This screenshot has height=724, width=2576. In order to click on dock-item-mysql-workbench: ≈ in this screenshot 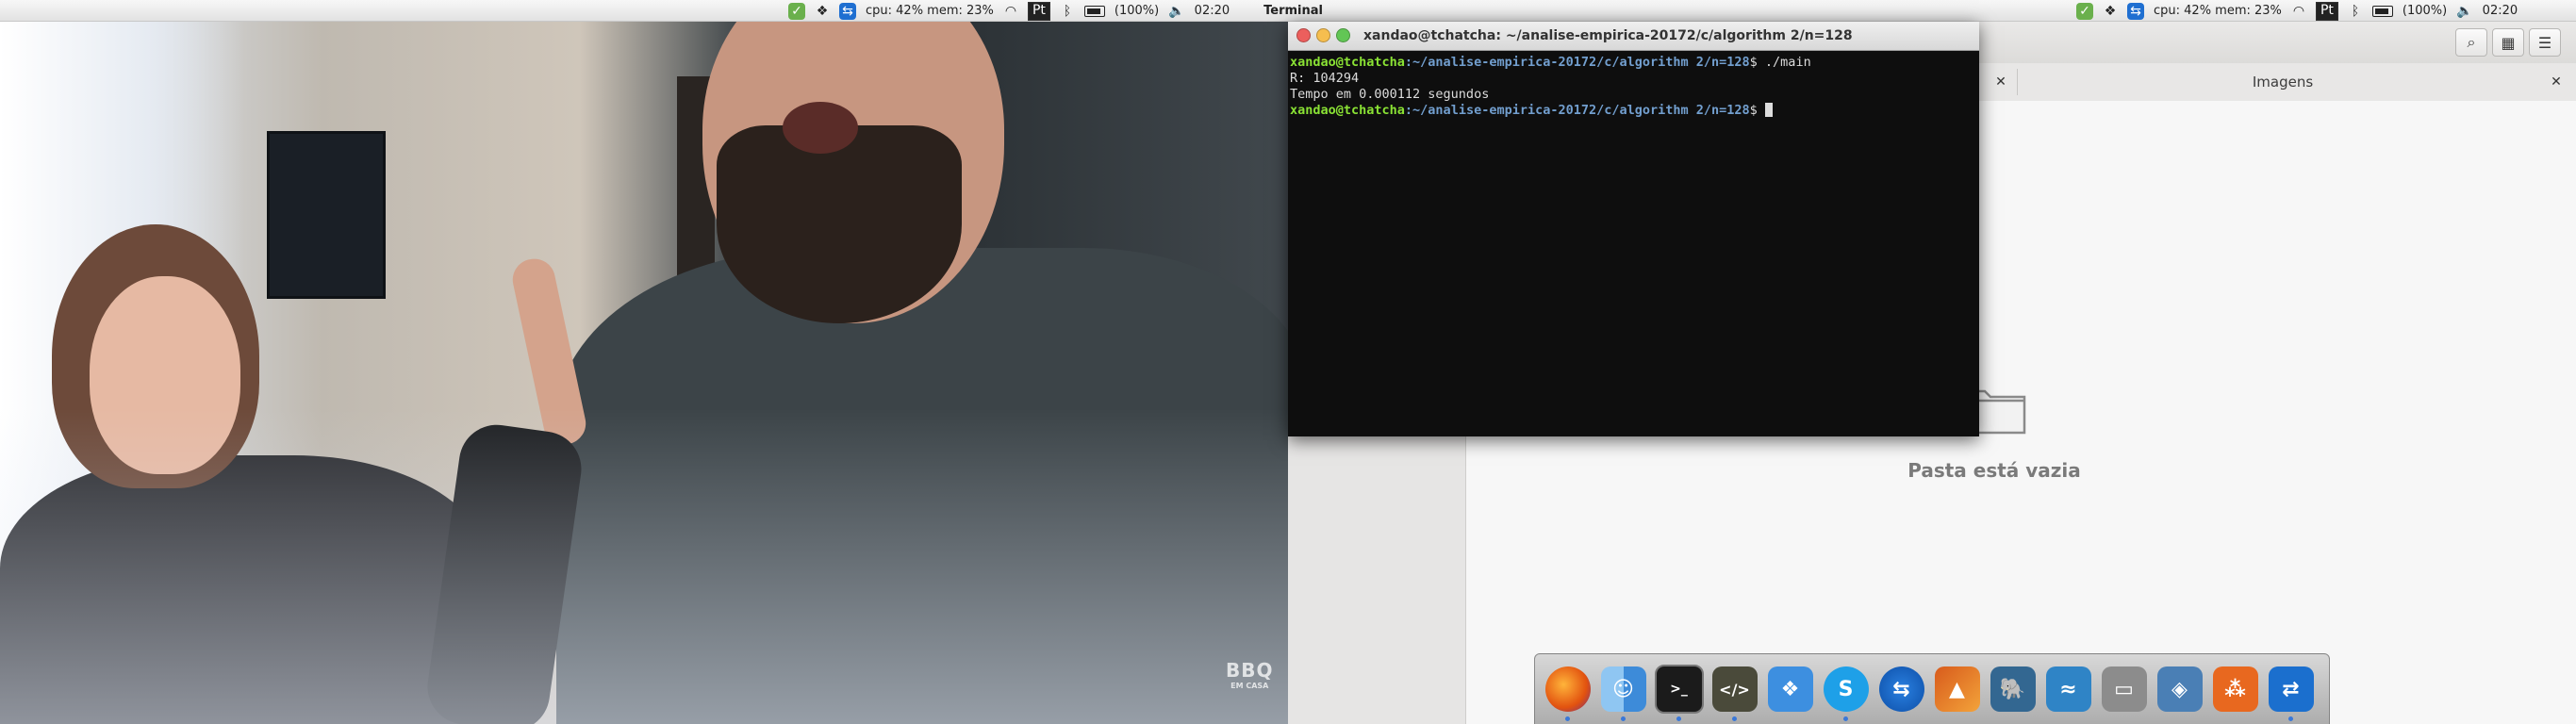, I will do `click(2068, 689)`.